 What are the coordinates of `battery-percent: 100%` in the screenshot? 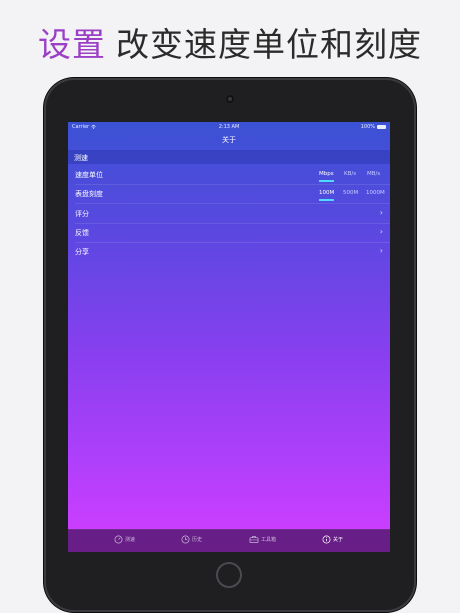 It's located at (367, 127).